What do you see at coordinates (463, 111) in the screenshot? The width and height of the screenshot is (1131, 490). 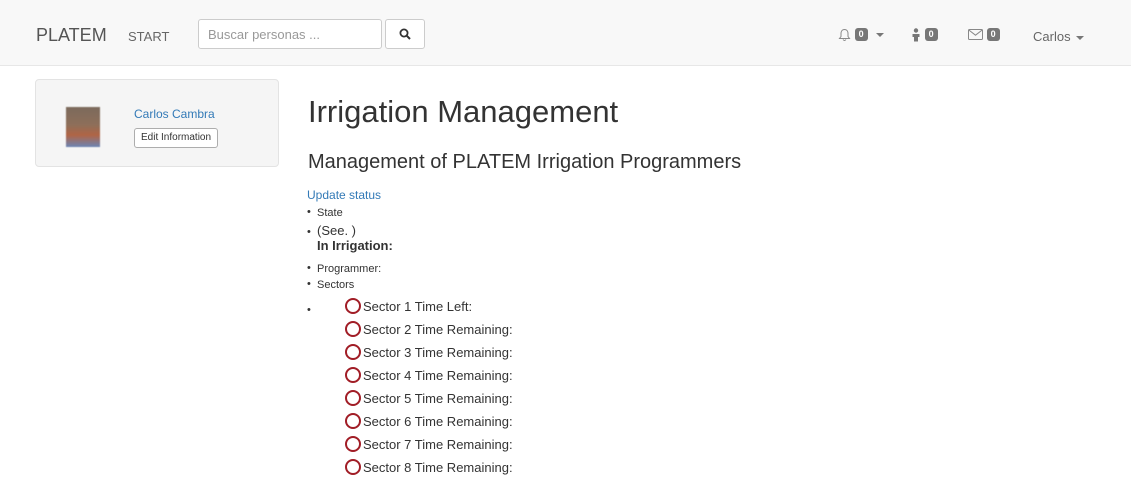 I see `page-title: Irrigation Management` at bounding box center [463, 111].